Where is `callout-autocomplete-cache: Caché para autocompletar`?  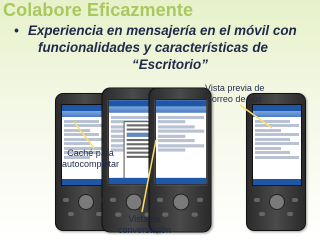
callout-autocomplete-cache: Caché para autocompletar is located at coordinates (90, 159).